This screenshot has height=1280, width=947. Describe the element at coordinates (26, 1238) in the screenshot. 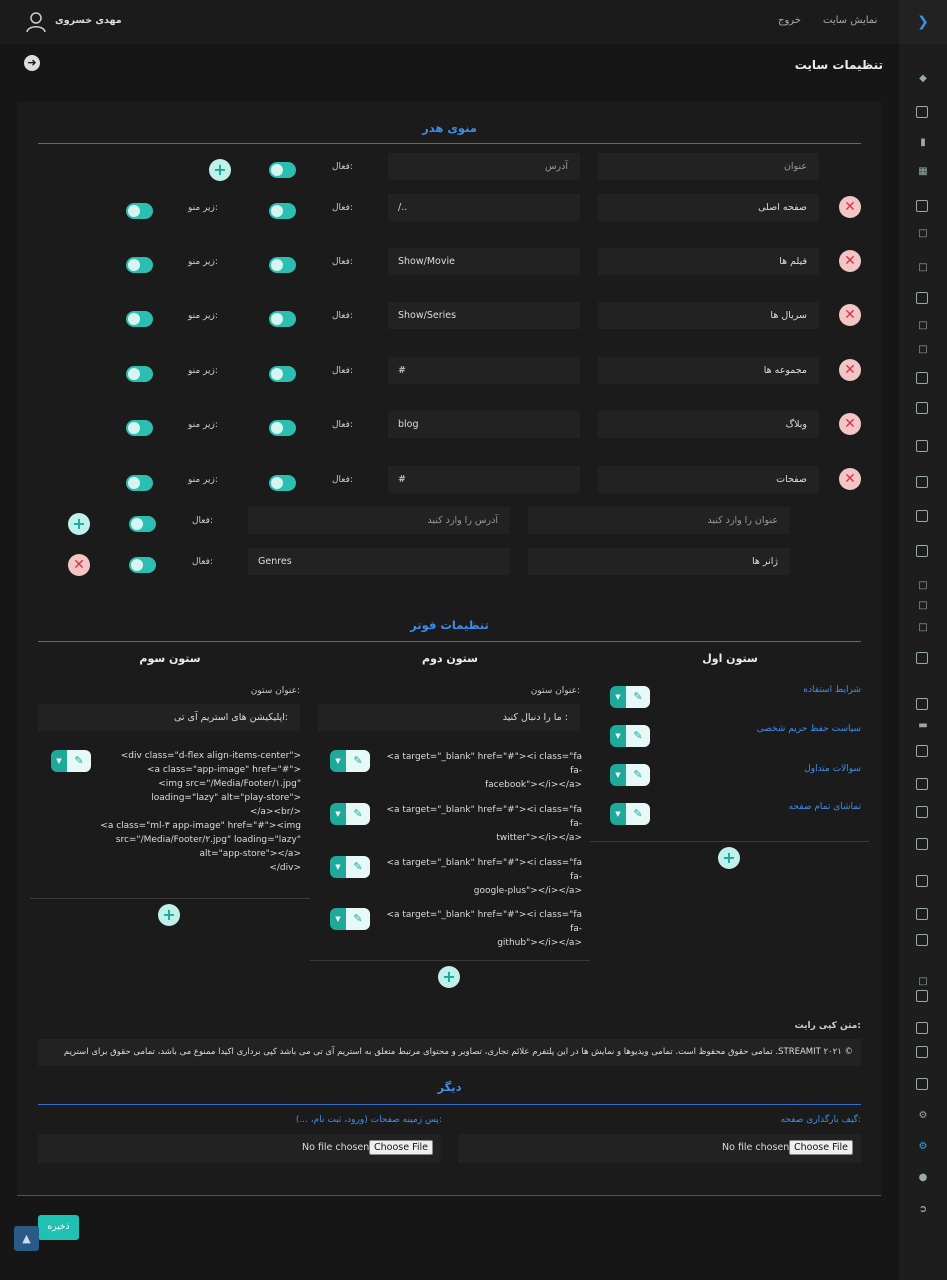

I see `scroll-top-icon: ▲` at that location.